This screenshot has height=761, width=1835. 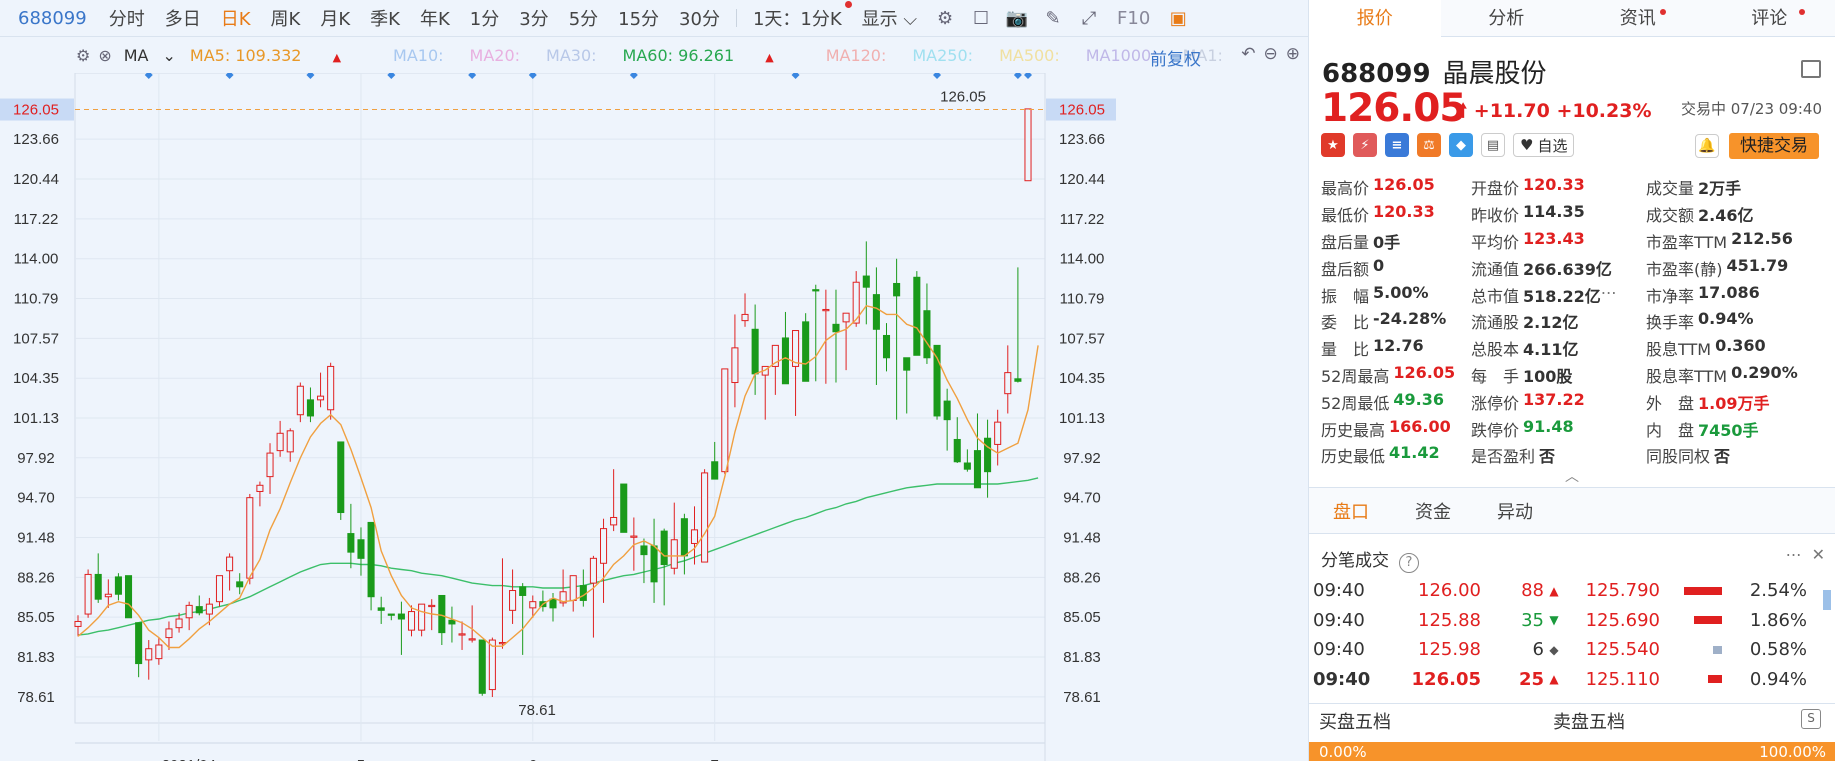 I want to click on trade-price: 126.05, so click(x=1446, y=679).